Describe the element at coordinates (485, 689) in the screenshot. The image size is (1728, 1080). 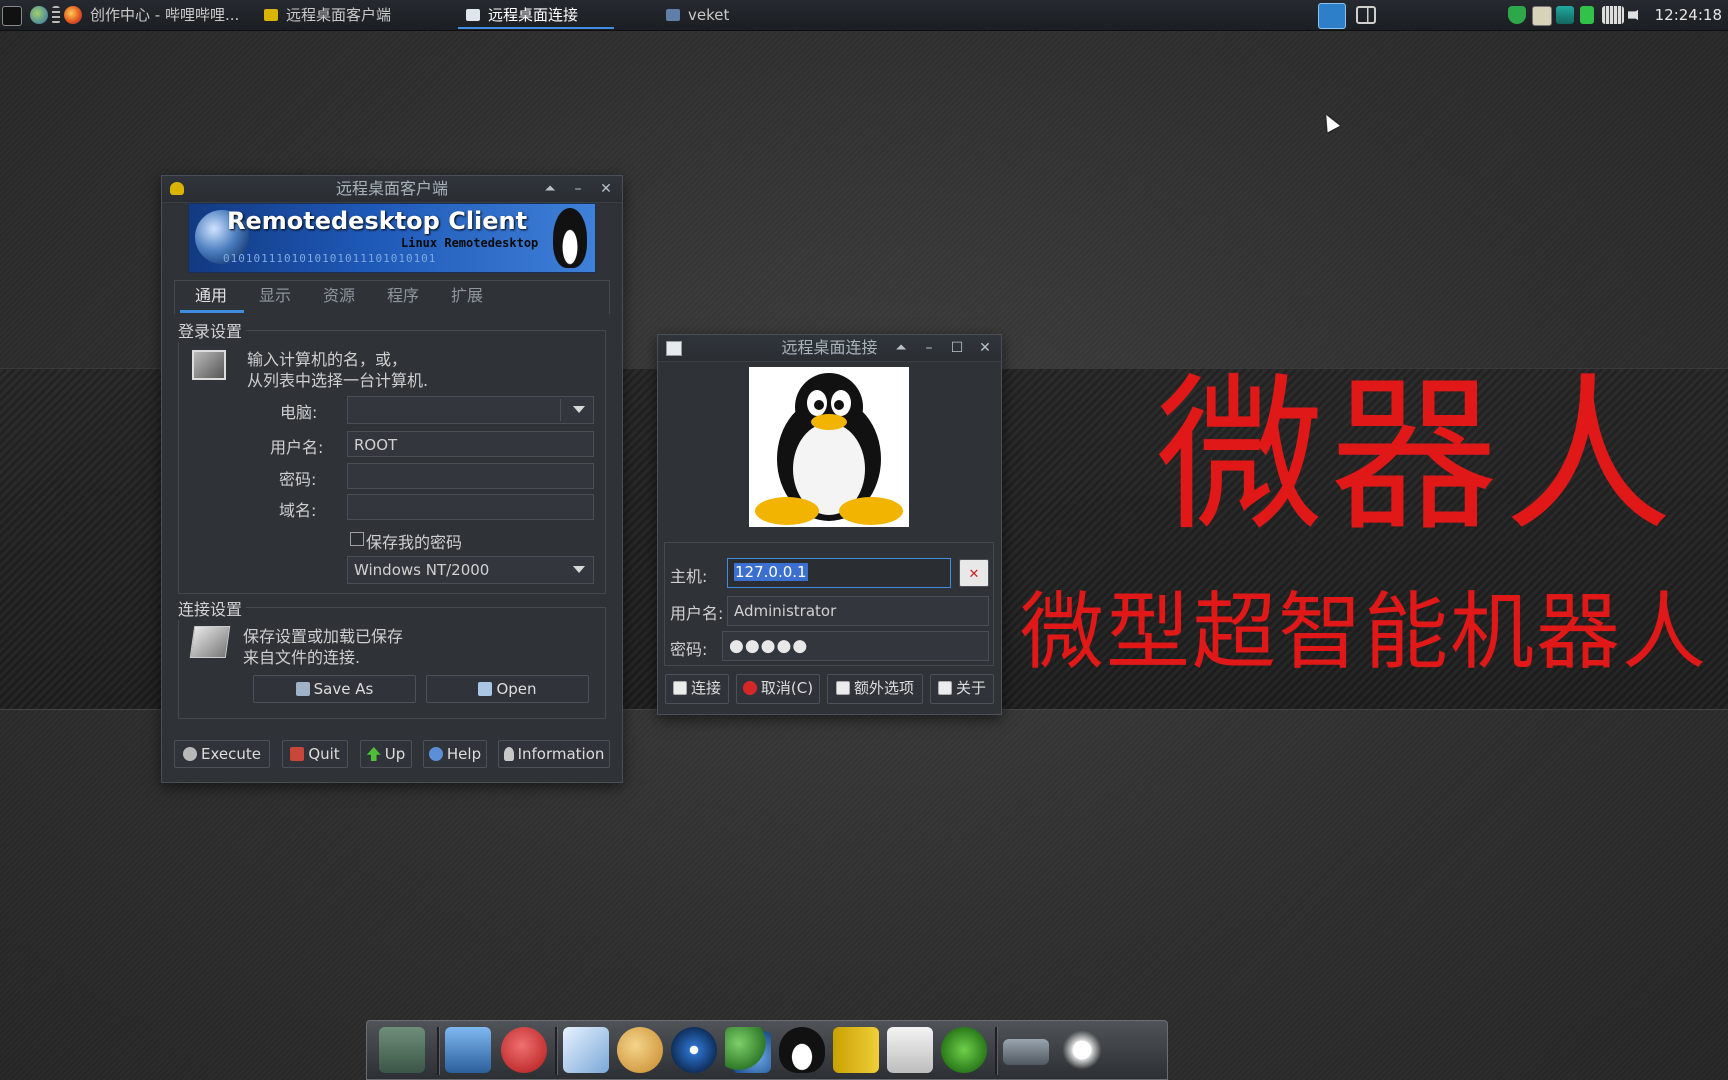
I see `open-folder-icon` at that location.